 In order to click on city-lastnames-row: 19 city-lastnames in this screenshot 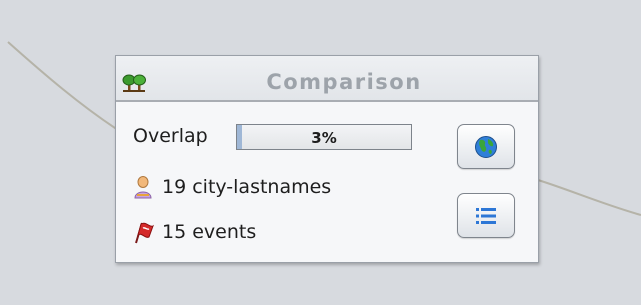, I will do `click(231, 187)`.